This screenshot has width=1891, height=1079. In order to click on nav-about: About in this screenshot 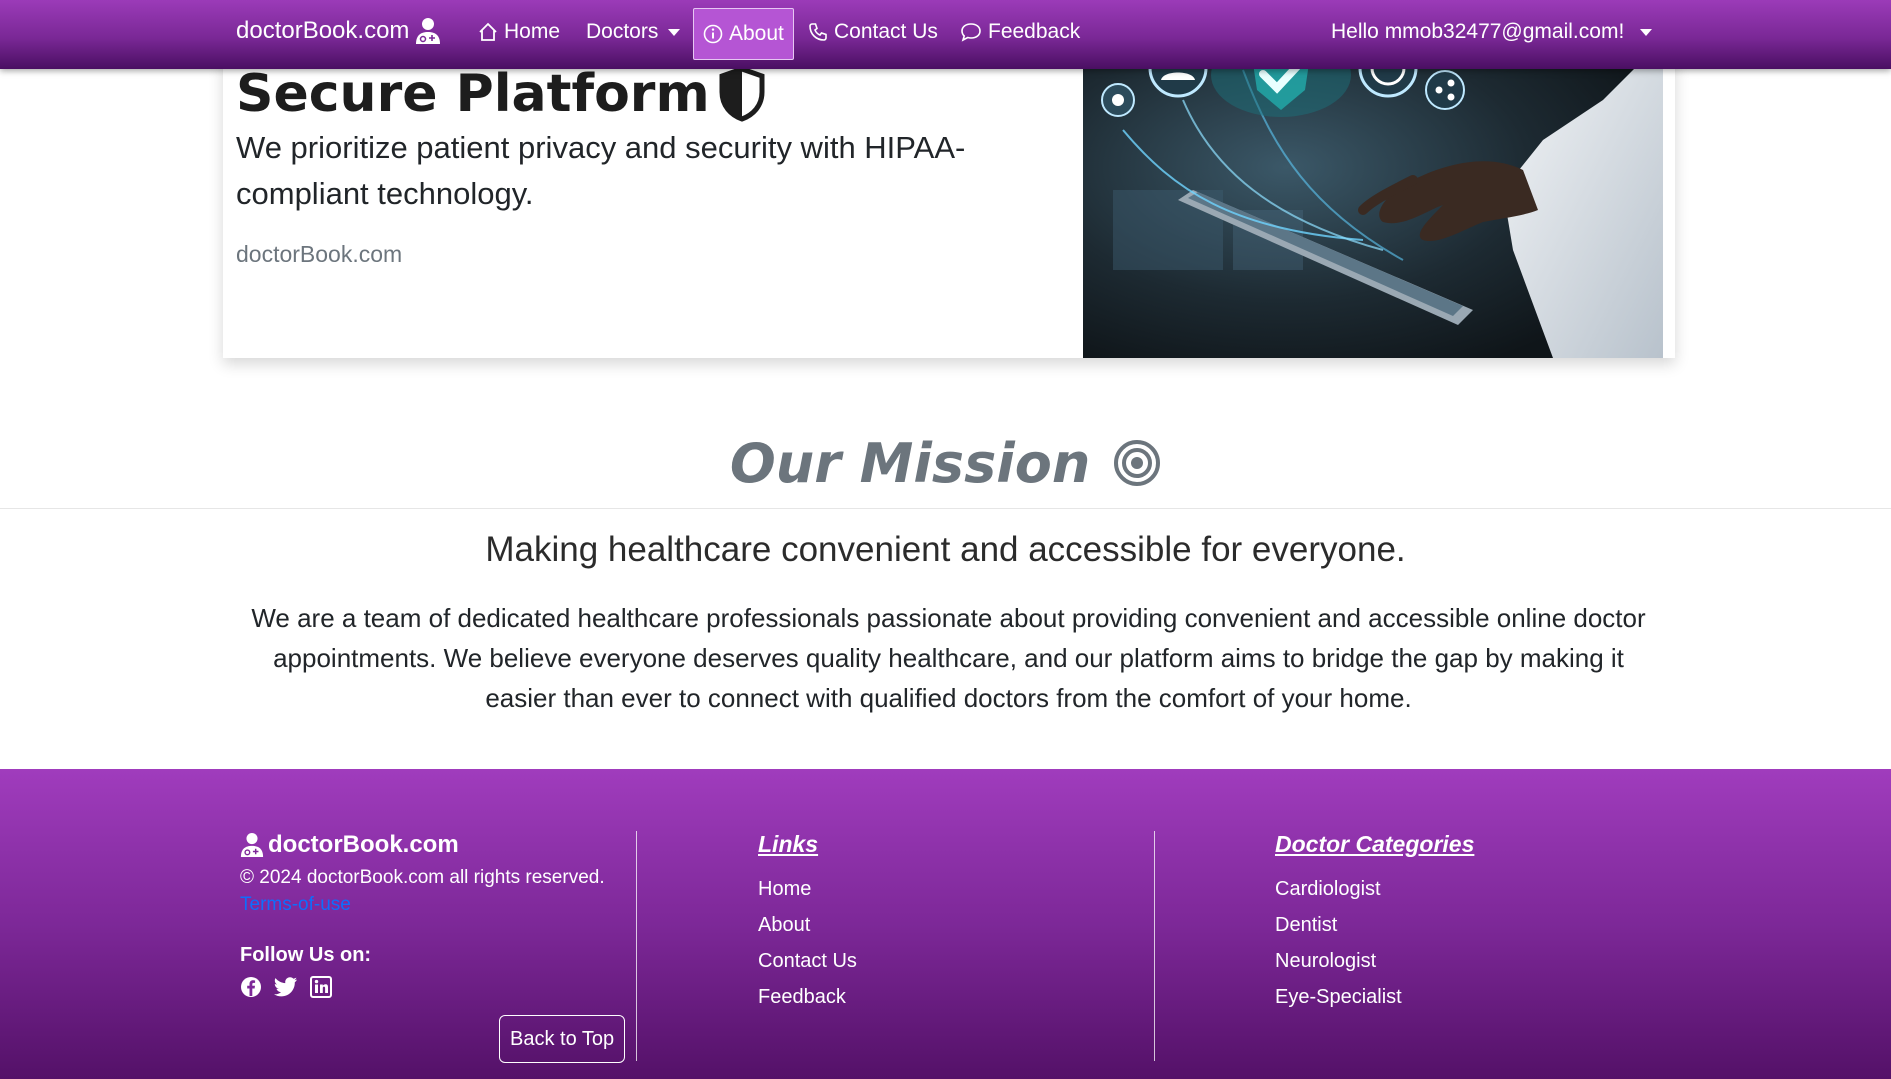, I will do `click(743, 34)`.